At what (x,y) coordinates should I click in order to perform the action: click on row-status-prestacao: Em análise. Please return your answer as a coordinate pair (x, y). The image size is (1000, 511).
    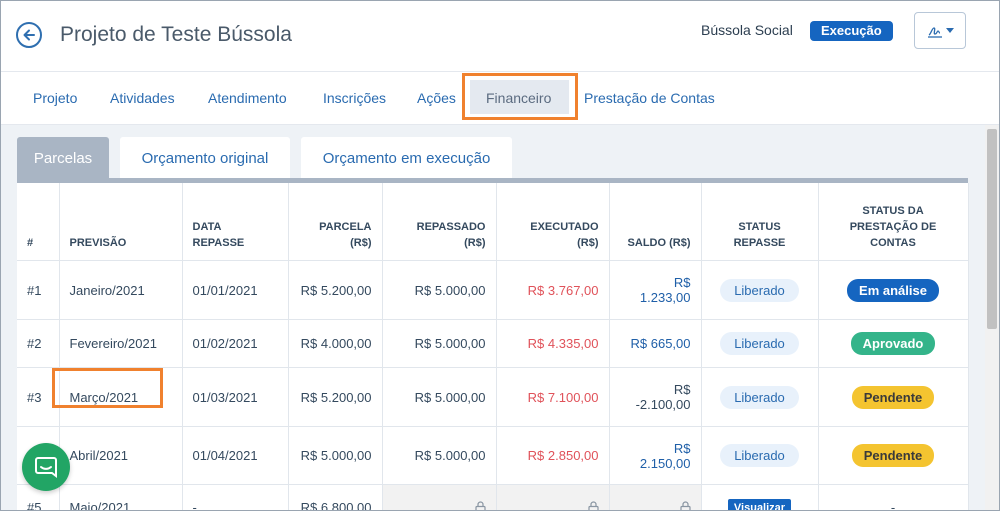
    Looking at the image, I should click on (893, 290).